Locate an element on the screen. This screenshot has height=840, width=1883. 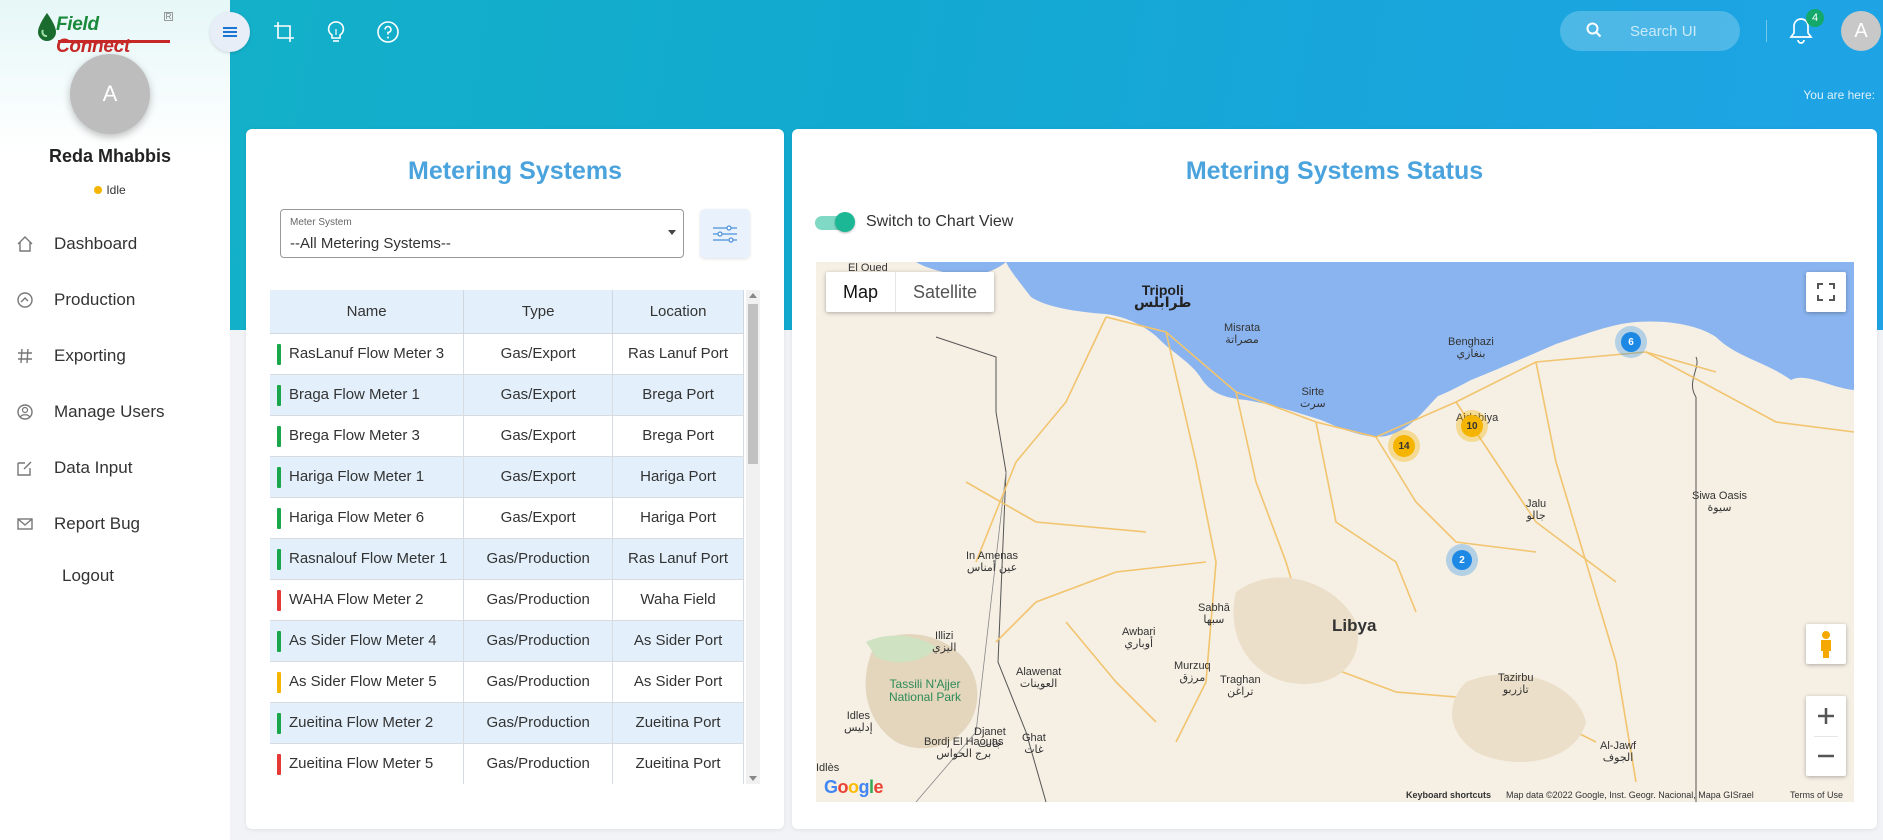
crop-icon is located at coordinates (284, 32).